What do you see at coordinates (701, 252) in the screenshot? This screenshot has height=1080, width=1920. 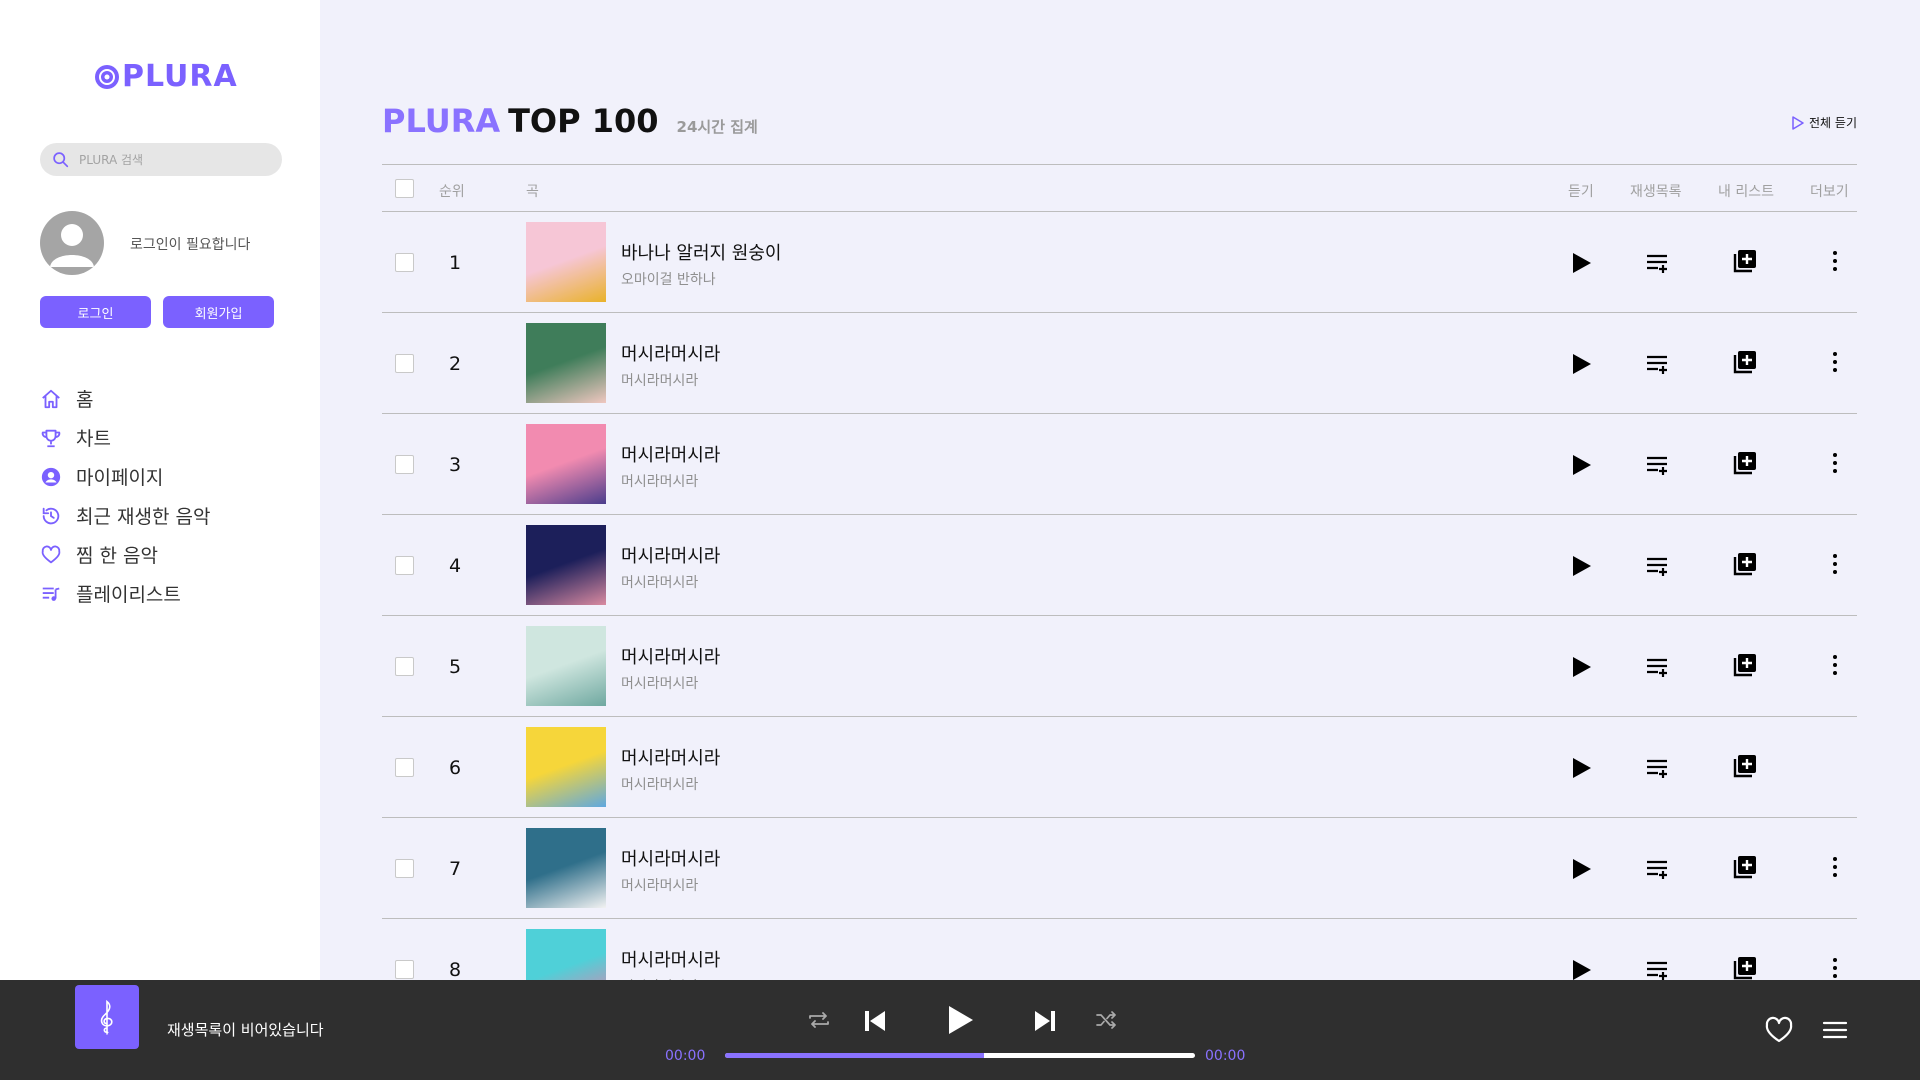 I see `song-title: 바나나 알러지 원숭이` at bounding box center [701, 252].